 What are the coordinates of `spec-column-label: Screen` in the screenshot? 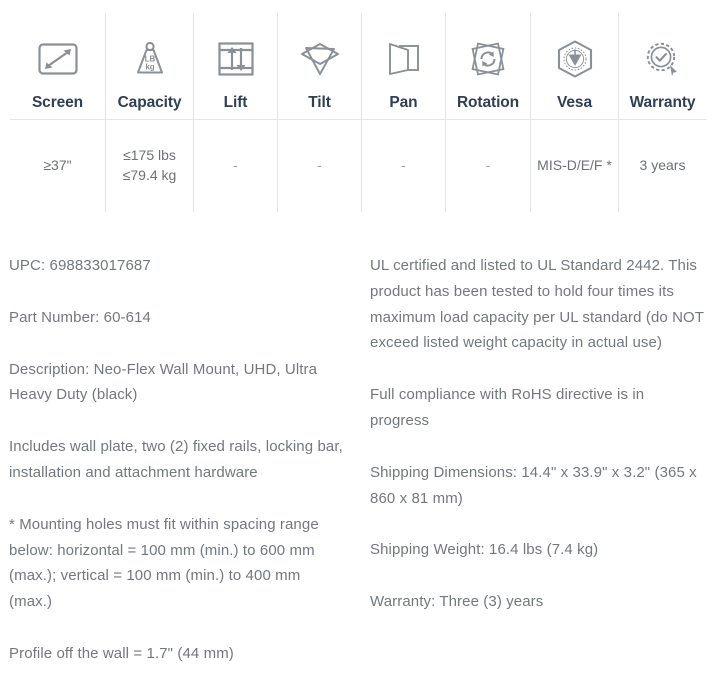 It's located at (57, 102).